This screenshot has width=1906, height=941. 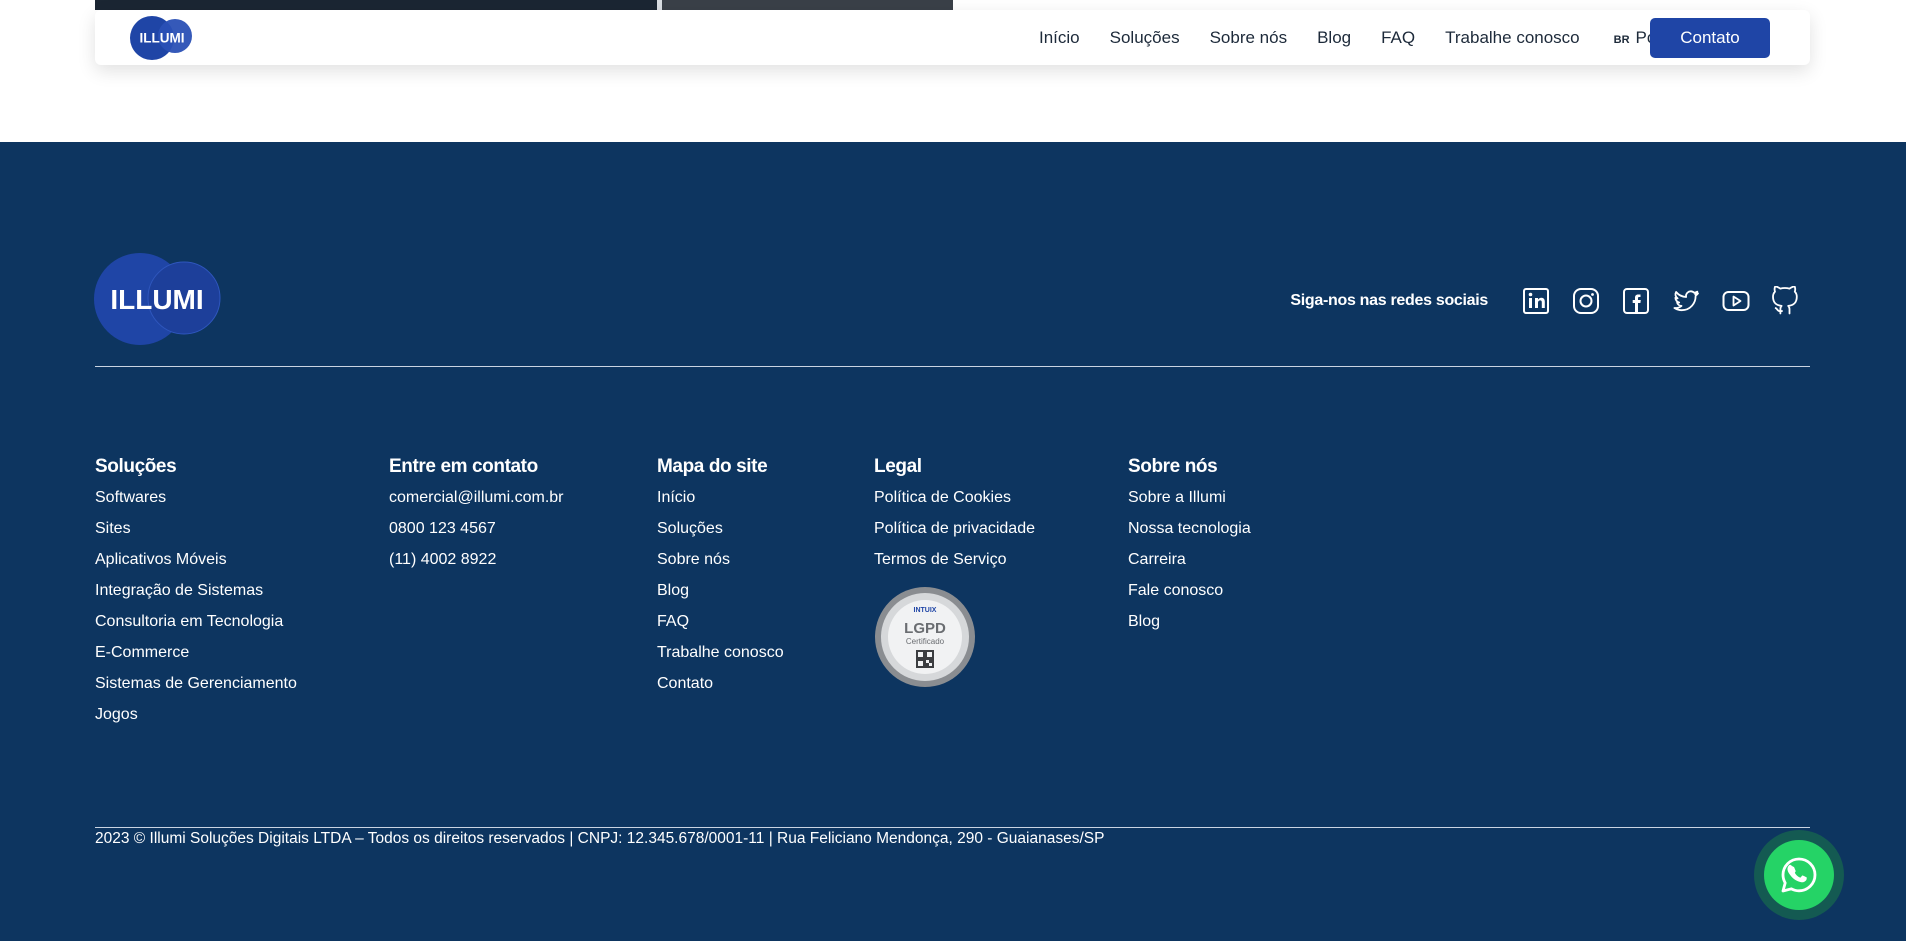 I want to click on footer-divider-top, so click(x=952, y=366).